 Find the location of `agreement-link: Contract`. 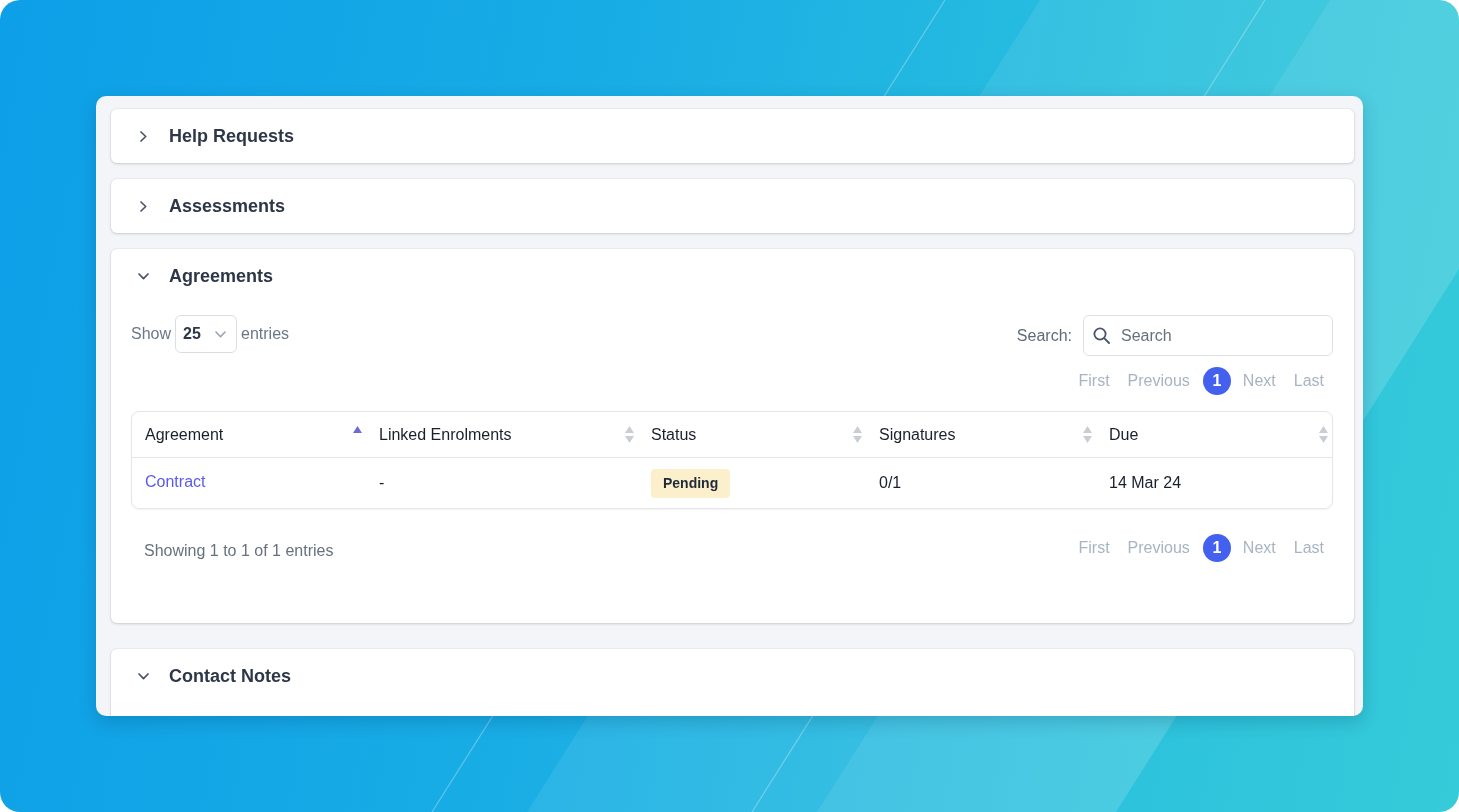

agreement-link: Contract is located at coordinates (175, 481).